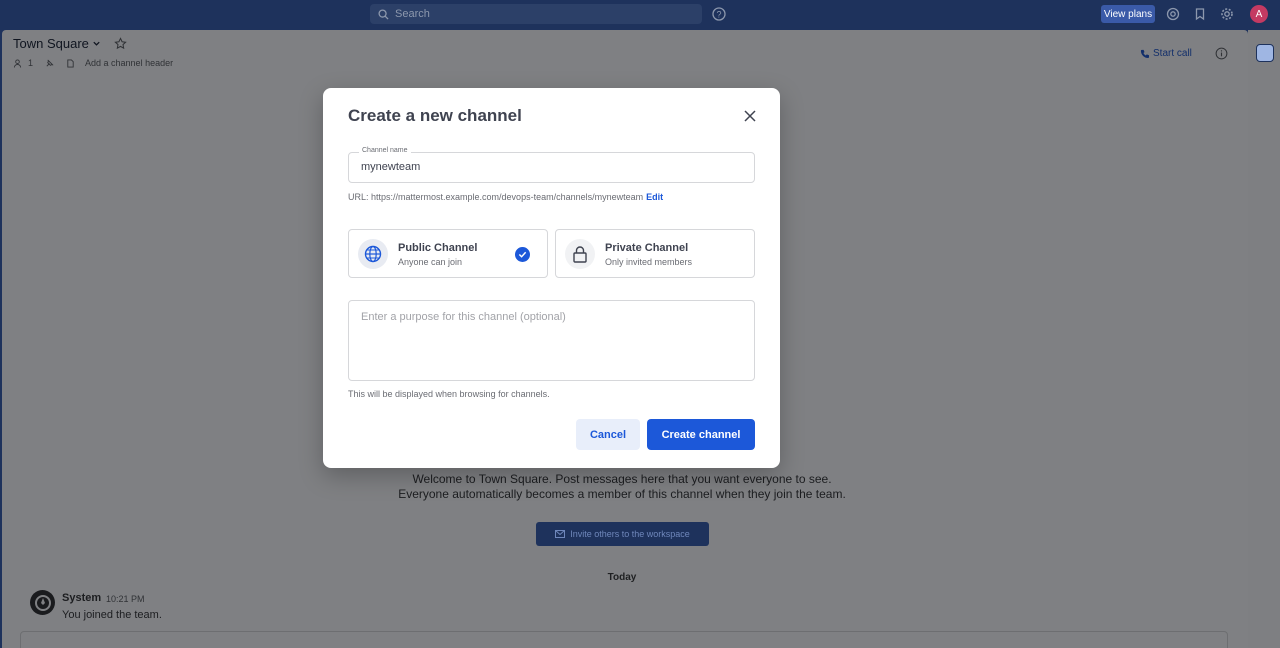 The height and width of the screenshot is (648, 1280). Describe the element at coordinates (435, 115) in the screenshot. I see `modal-title: Create a new channel` at that location.